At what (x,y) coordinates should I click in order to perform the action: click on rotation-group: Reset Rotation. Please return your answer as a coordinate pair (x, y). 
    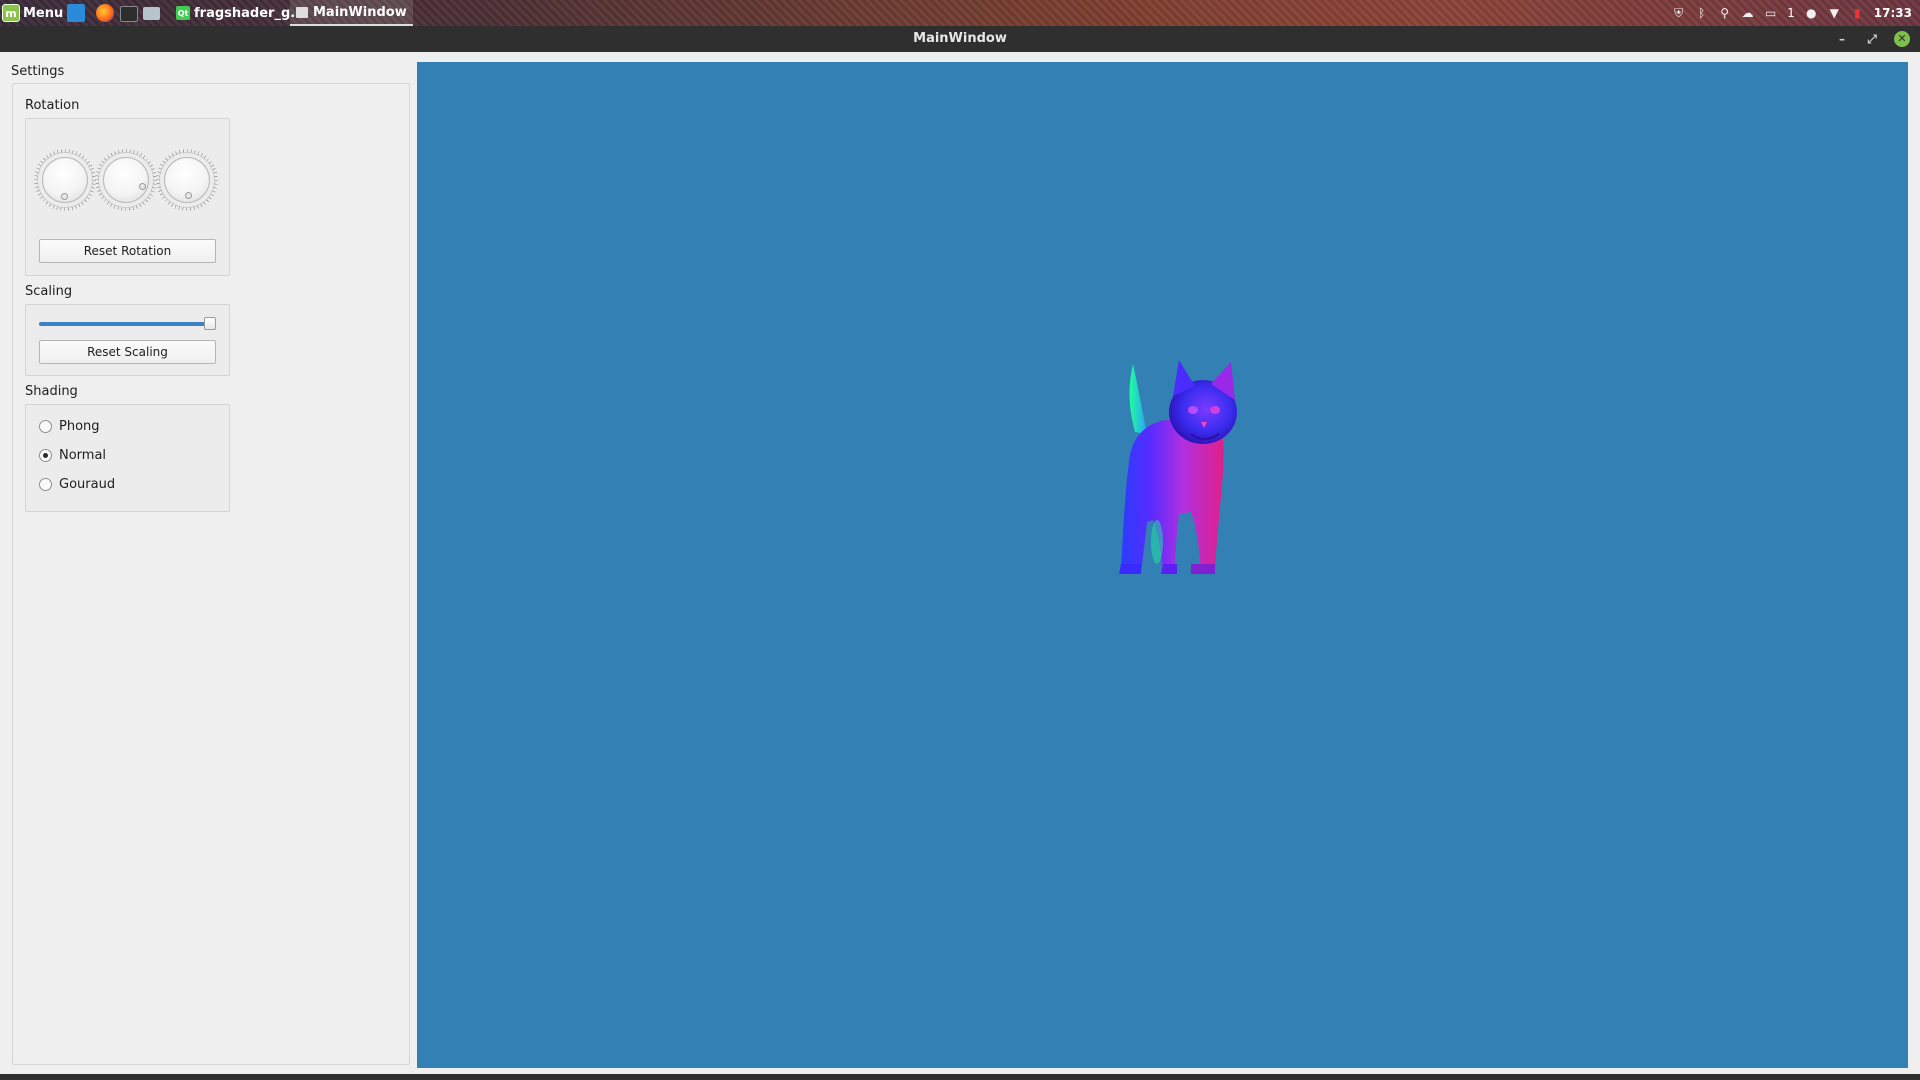
    Looking at the image, I should click on (127, 197).